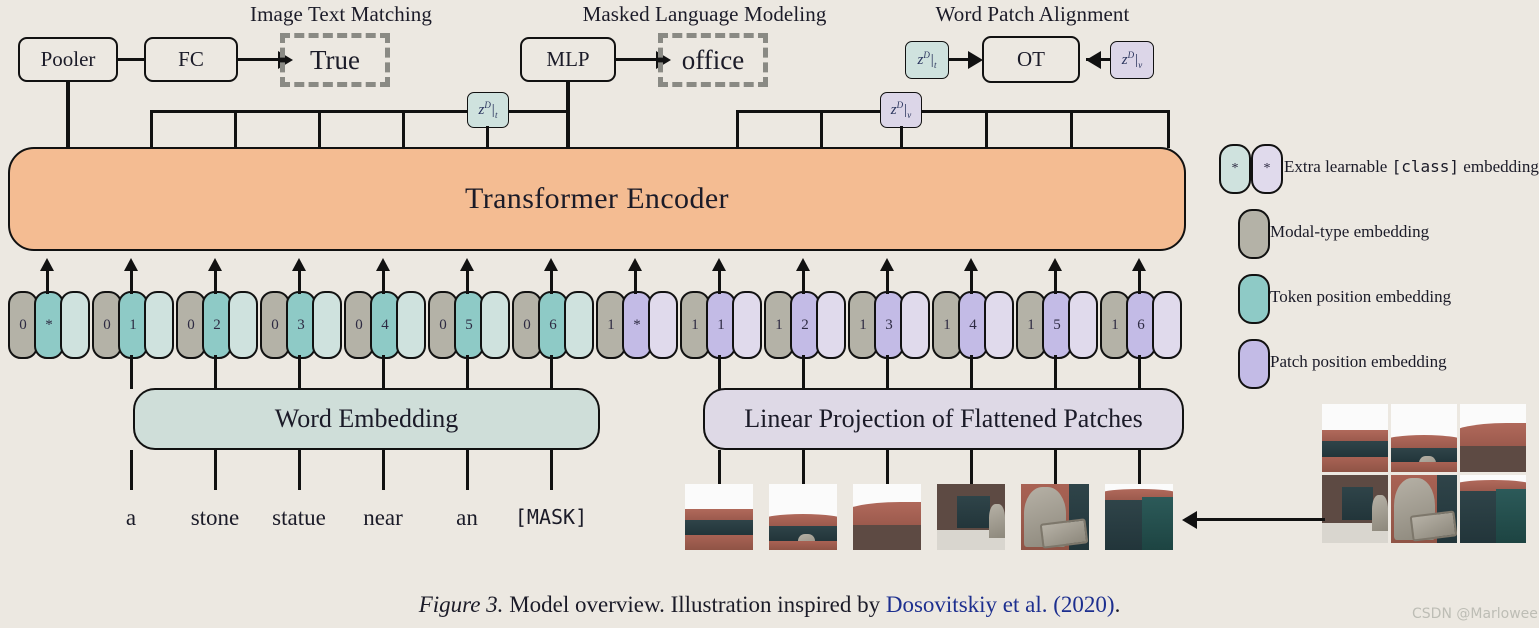  Describe the element at coordinates (713, 60) in the screenshot. I see `mlm-output-office: office` at that location.